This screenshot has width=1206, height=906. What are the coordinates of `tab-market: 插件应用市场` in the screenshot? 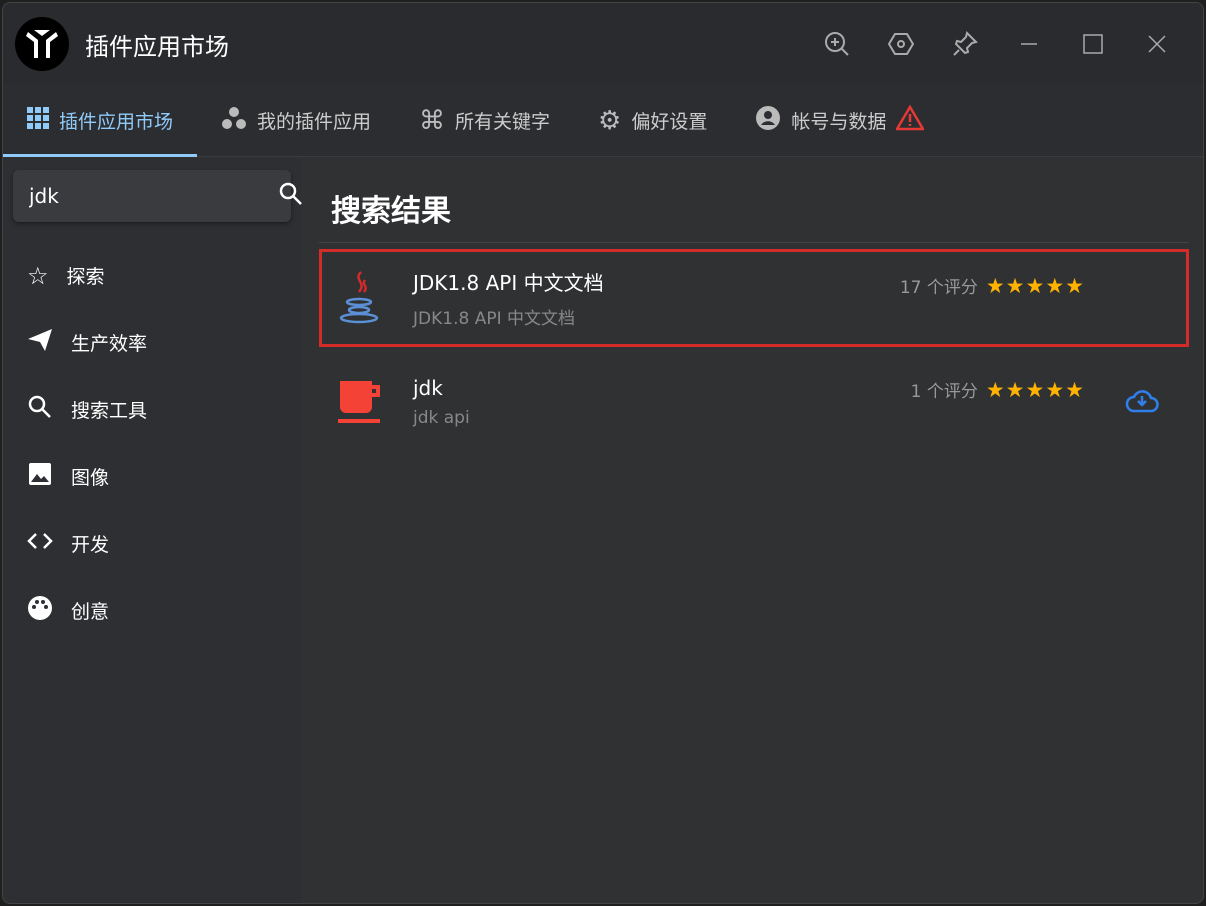 It's located at (100, 121).